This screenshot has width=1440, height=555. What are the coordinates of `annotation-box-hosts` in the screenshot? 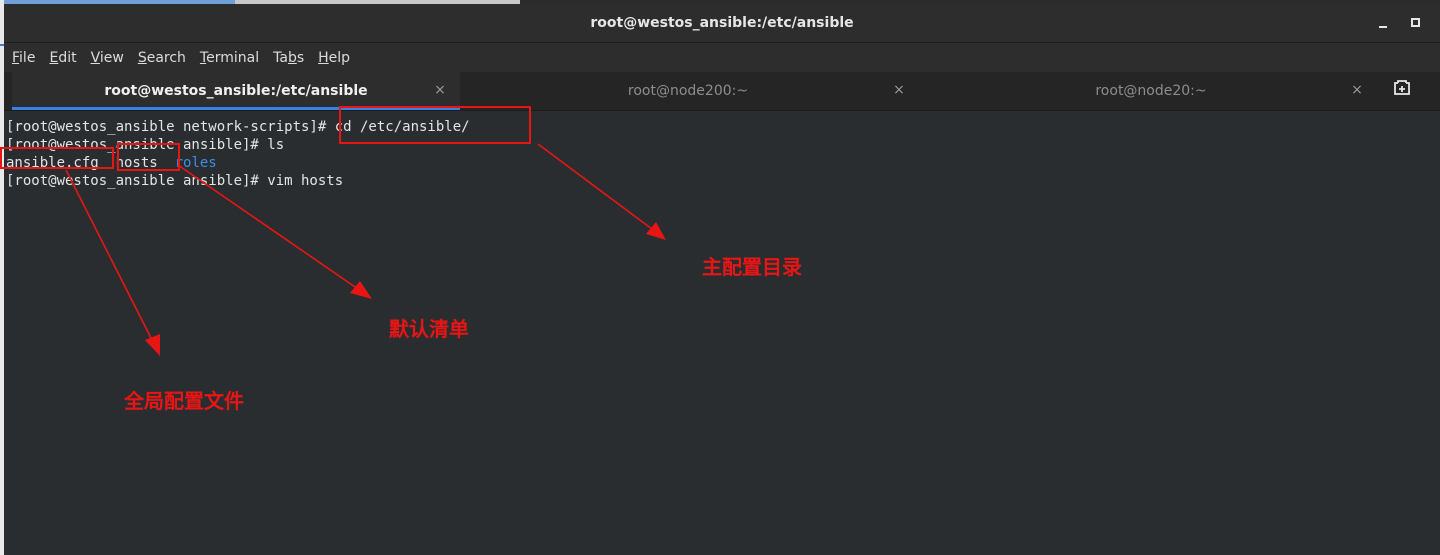 It's located at (148, 157).